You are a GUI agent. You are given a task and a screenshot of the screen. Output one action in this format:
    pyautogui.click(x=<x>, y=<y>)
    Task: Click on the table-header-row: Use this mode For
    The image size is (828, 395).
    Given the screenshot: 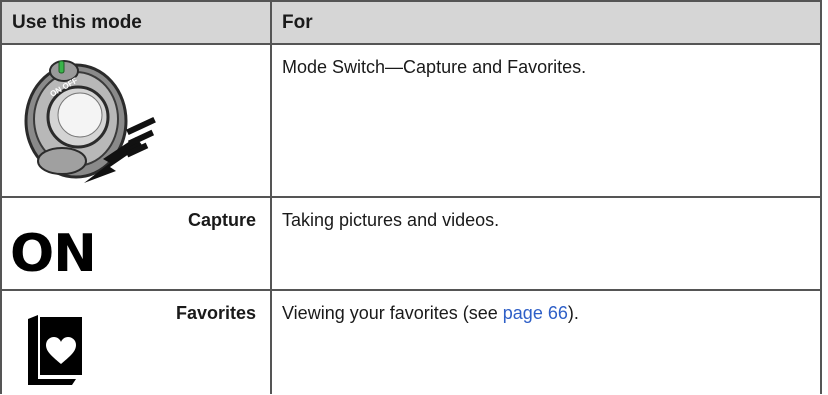 What is the action you would take?
    pyautogui.click(x=411, y=22)
    